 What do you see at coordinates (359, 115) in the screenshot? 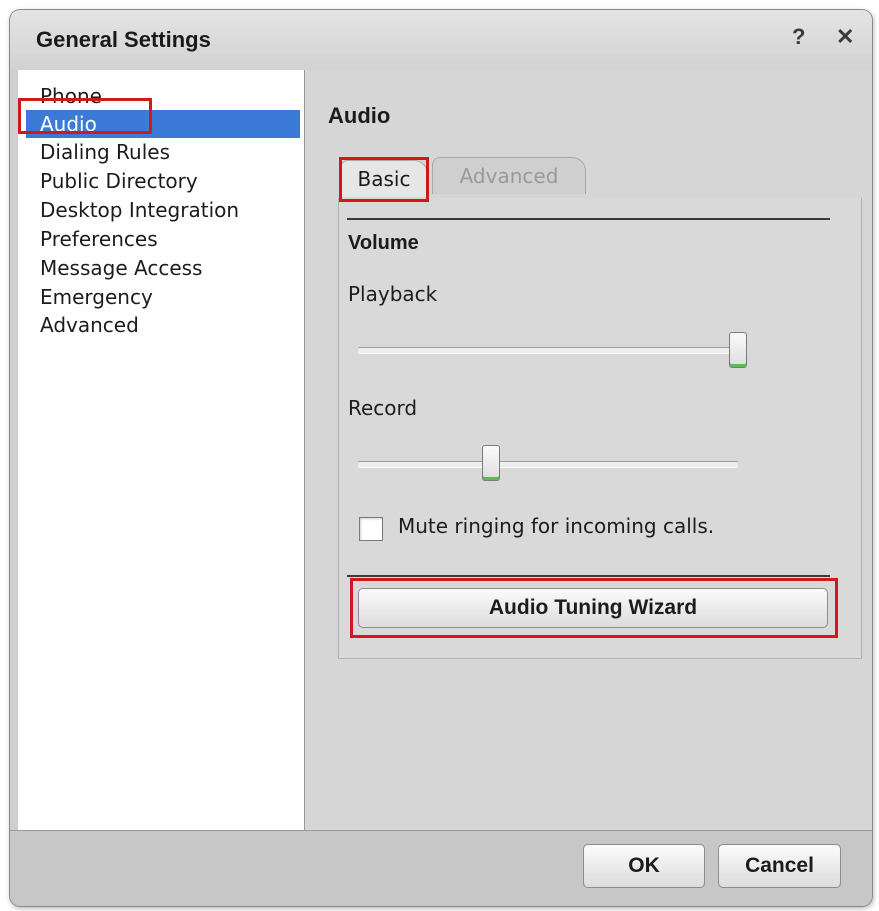
I see `pane-title: Audio` at bounding box center [359, 115].